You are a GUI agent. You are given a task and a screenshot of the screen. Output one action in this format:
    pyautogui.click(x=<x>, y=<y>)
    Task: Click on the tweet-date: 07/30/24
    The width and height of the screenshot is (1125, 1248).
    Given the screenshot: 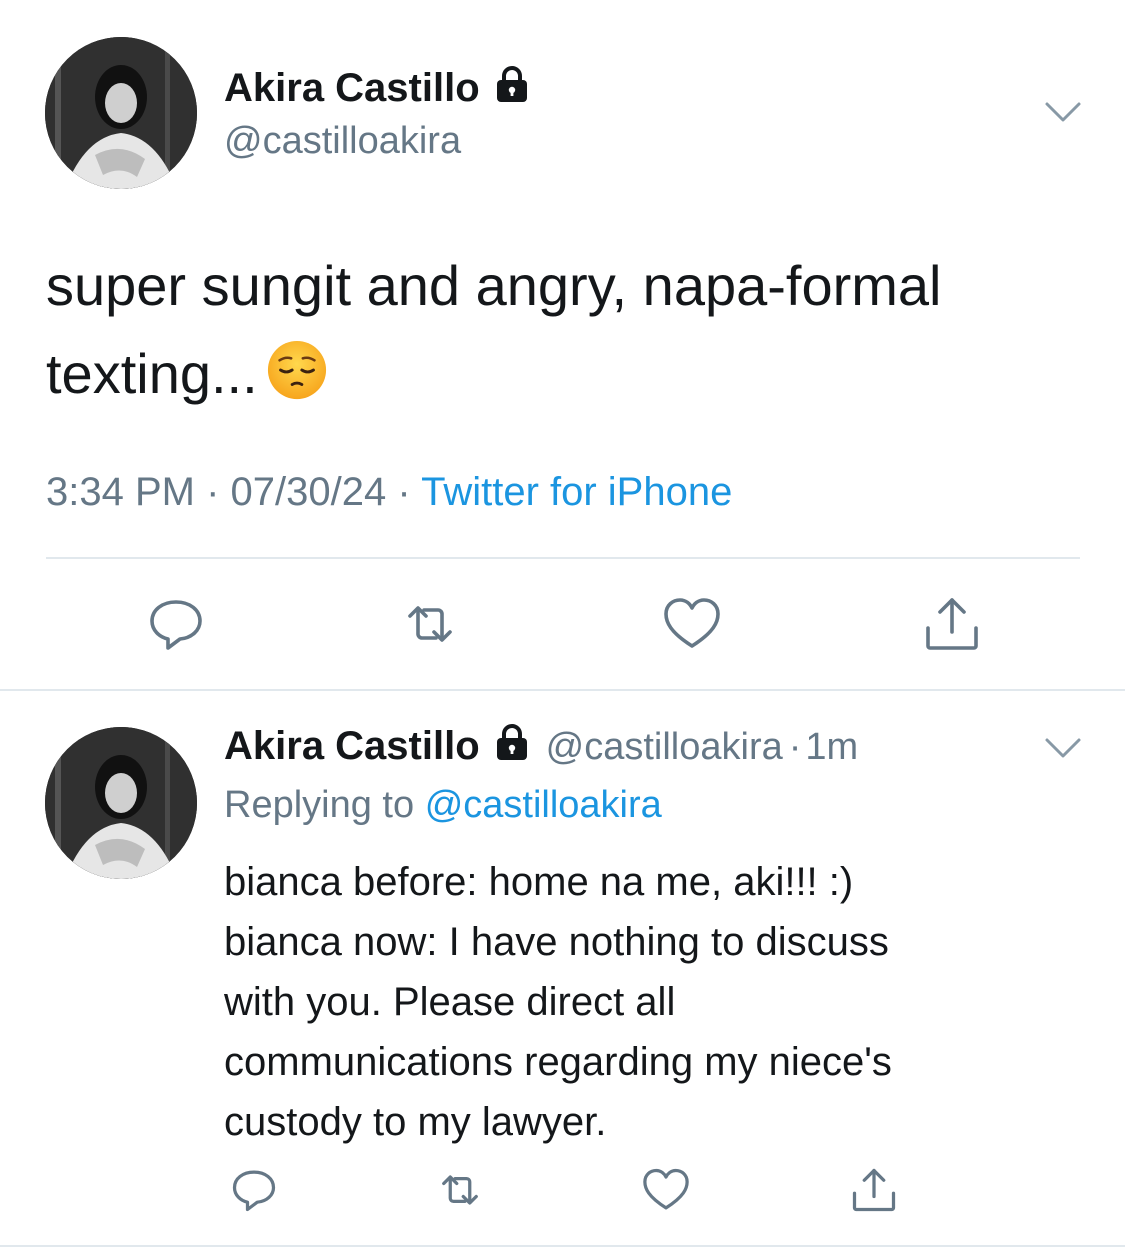 What is the action you would take?
    pyautogui.click(x=308, y=492)
    